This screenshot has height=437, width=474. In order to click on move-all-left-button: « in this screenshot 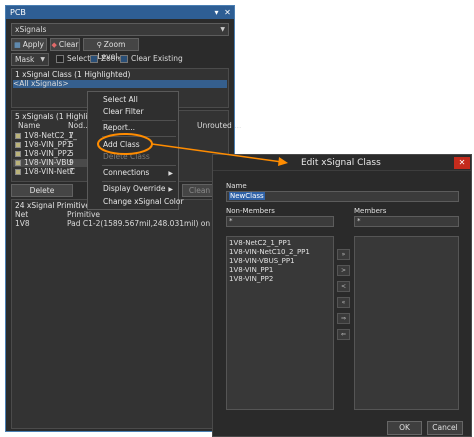, I will do `click(343, 302)`.